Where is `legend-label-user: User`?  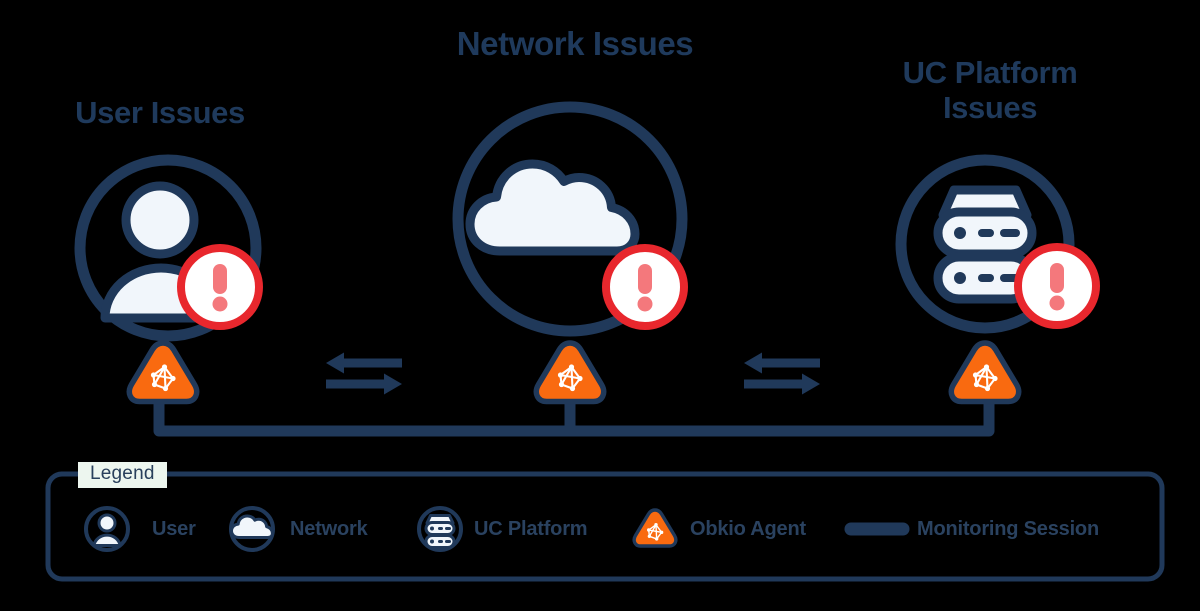 legend-label-user: User is located at coordinates (174, 529).